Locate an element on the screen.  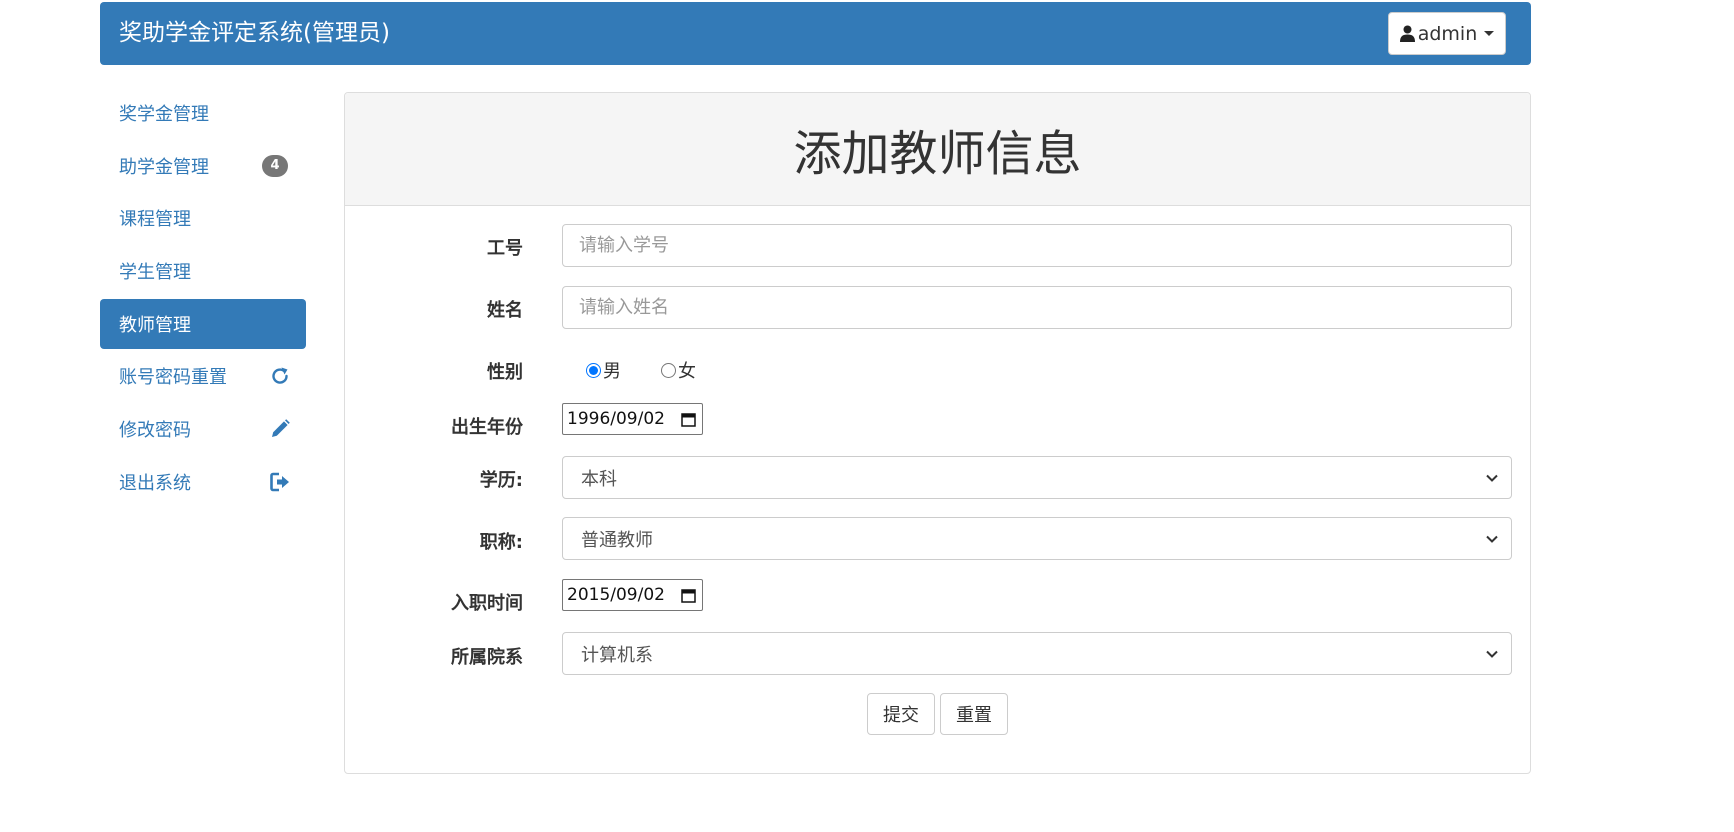
birth-date-value: 1996/09/02 is located at coordinates (616, 419).